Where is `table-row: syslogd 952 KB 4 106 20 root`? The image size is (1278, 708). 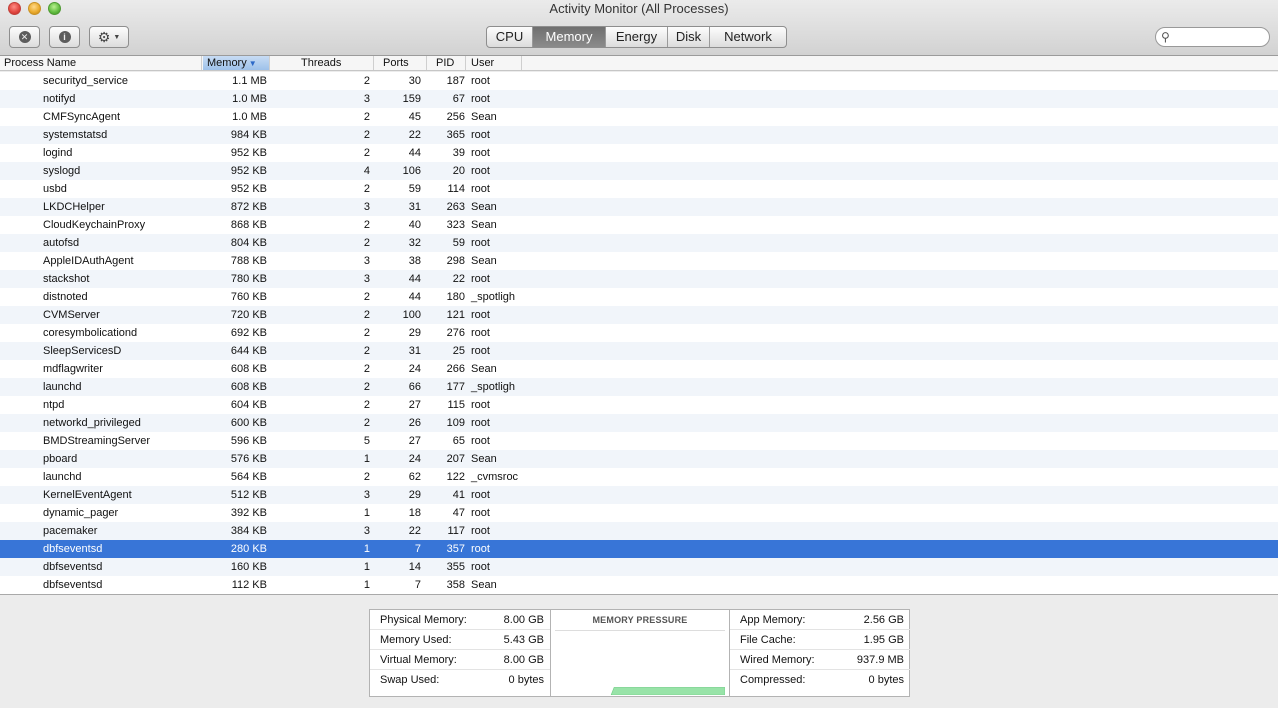
table-row: syslogd 952 KB 4 106 20 root is located at coordinates (639, 171).